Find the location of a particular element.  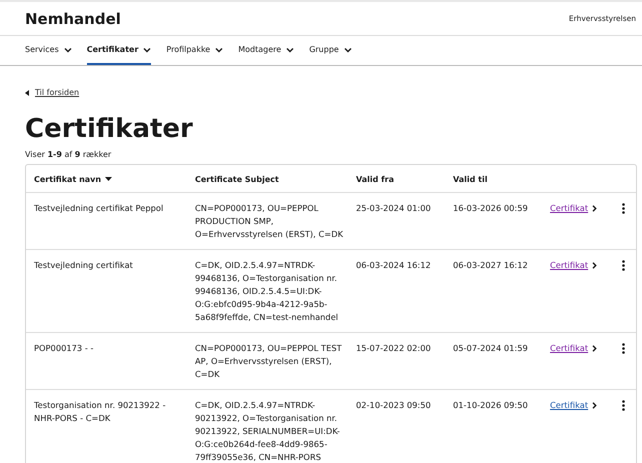

nav-tab: Certifikater is located at coordinates (119, 50).